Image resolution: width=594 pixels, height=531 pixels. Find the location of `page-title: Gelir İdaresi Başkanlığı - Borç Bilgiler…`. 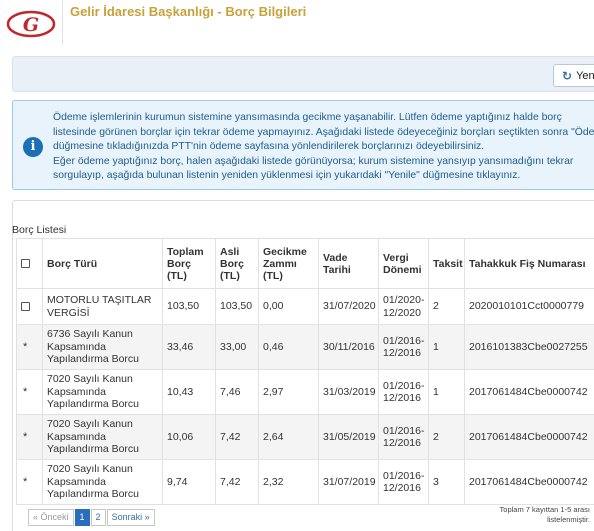

page-title: Gelir İdaresi Başkanlığı - Borç Bilgiler… is located at coordinates (188, 11).